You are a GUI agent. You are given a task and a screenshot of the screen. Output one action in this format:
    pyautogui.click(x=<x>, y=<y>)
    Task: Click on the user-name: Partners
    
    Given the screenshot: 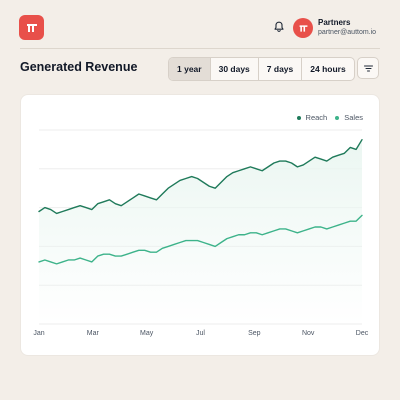 What is the action you would take?
    pyautogui.click(x=334, y=22)
    